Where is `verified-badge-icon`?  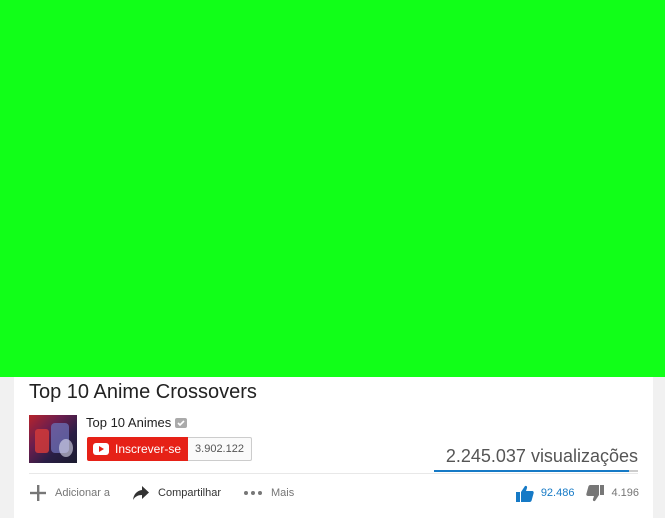
verified-badge-icon is located at coordinates (181, 422).